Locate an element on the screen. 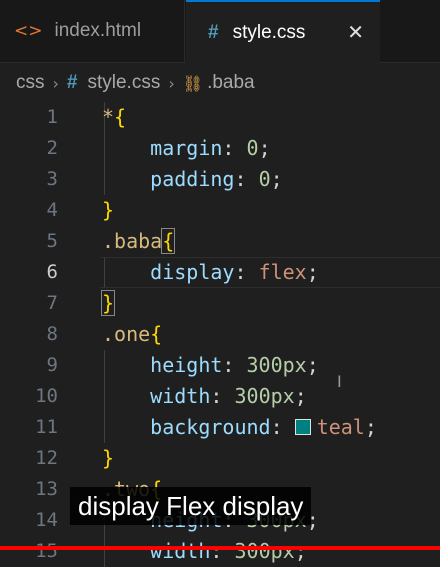 The image size is (440, 567). code-line: 7} is located at coordinates (220, 303).